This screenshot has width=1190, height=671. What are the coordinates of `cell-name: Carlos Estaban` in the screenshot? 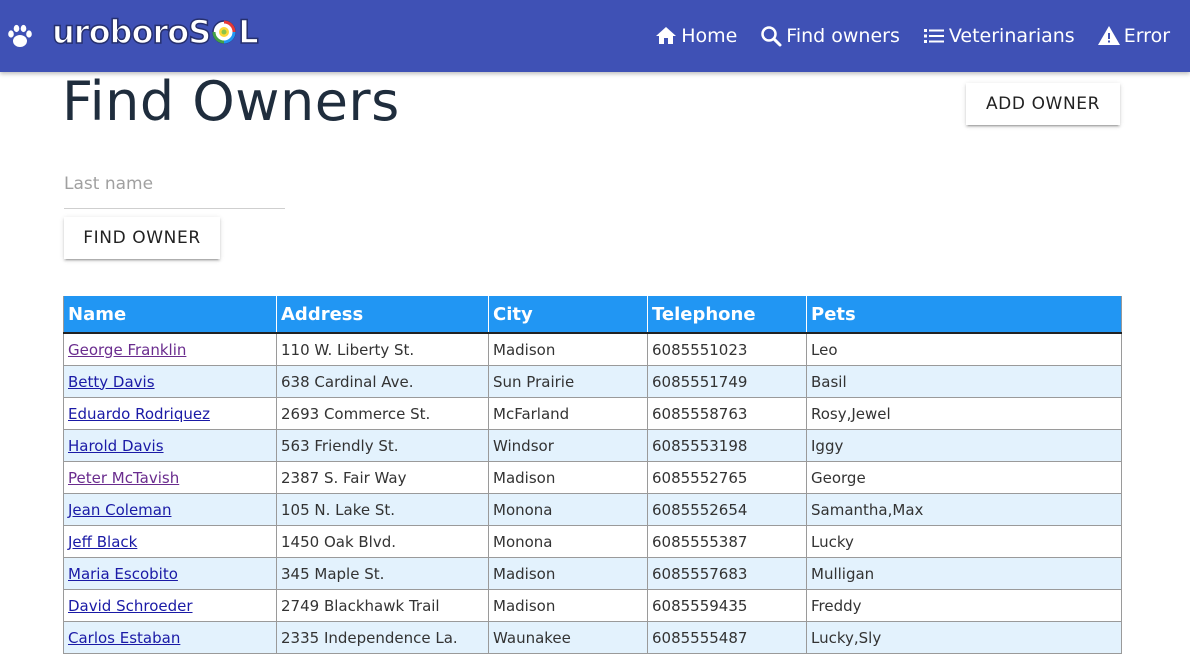 It's located at (170, 637).